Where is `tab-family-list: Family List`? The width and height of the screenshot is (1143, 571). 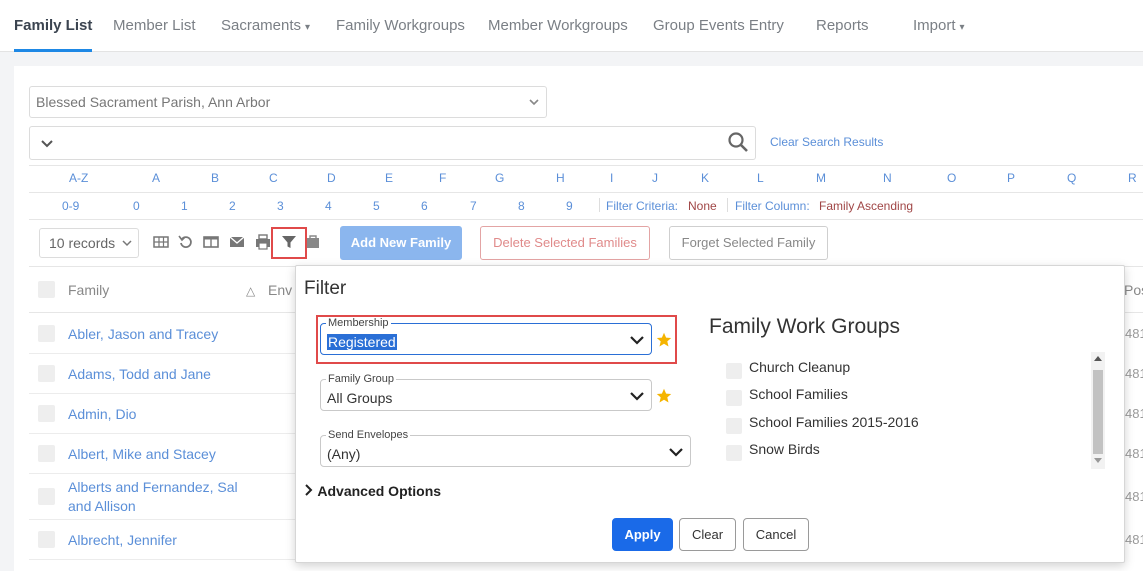 tab-family-list: Family List is located at coordinates (53, 26).